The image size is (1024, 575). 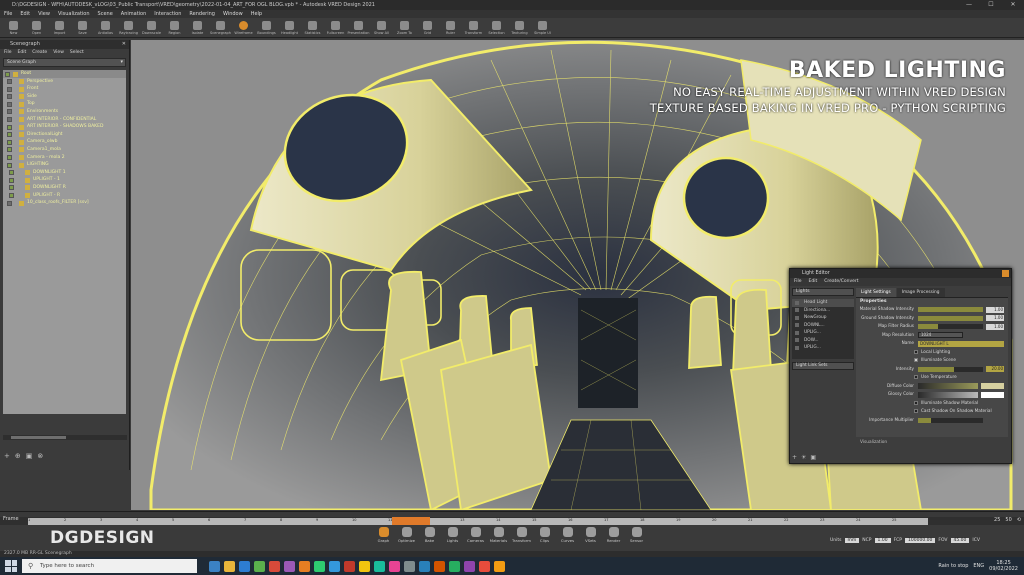 What do you see at coordinates (383, 535) in the screenshot?
I see `module-graph-button: Graph` at bounding box center [383, 535].